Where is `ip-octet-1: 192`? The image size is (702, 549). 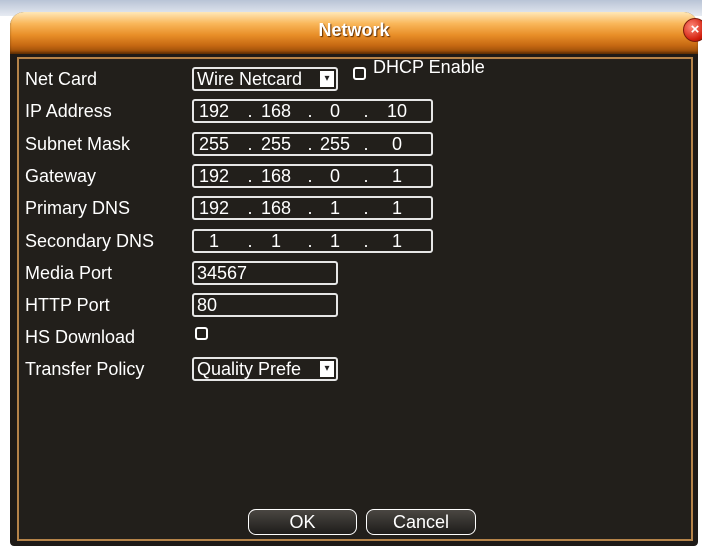
ip-octet-1: 192 is located at coordinates (214, 111).